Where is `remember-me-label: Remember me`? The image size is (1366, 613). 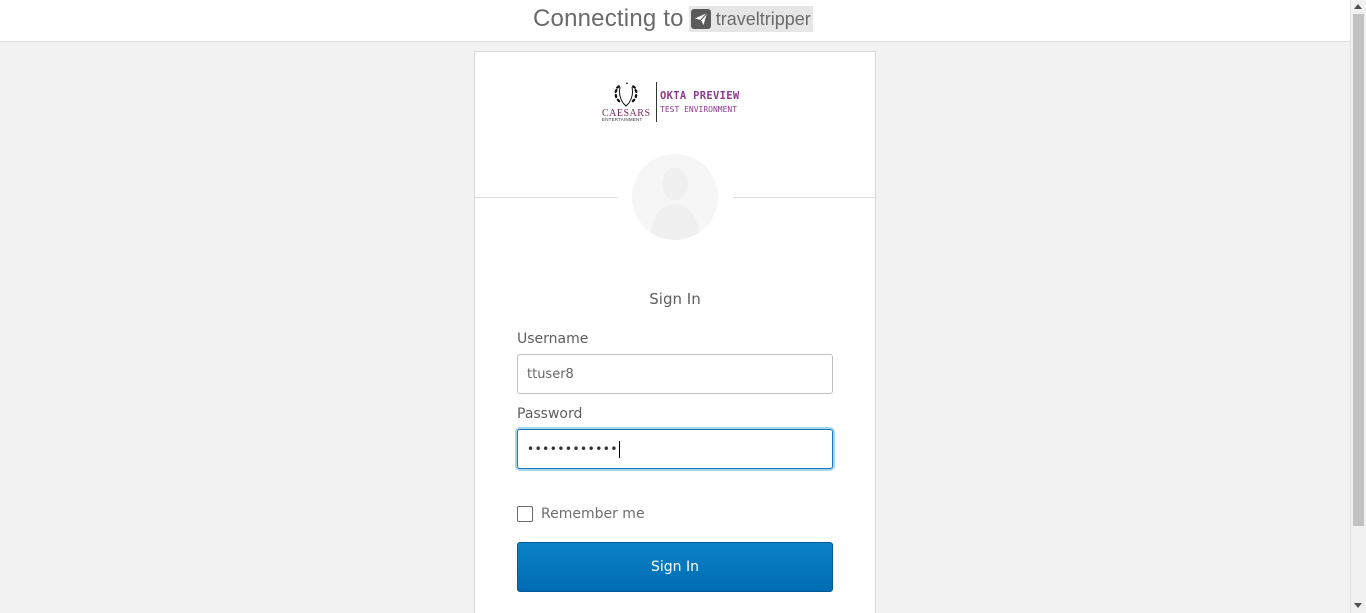 remember-me-label: Remember me is located at coordinates (593, 514).